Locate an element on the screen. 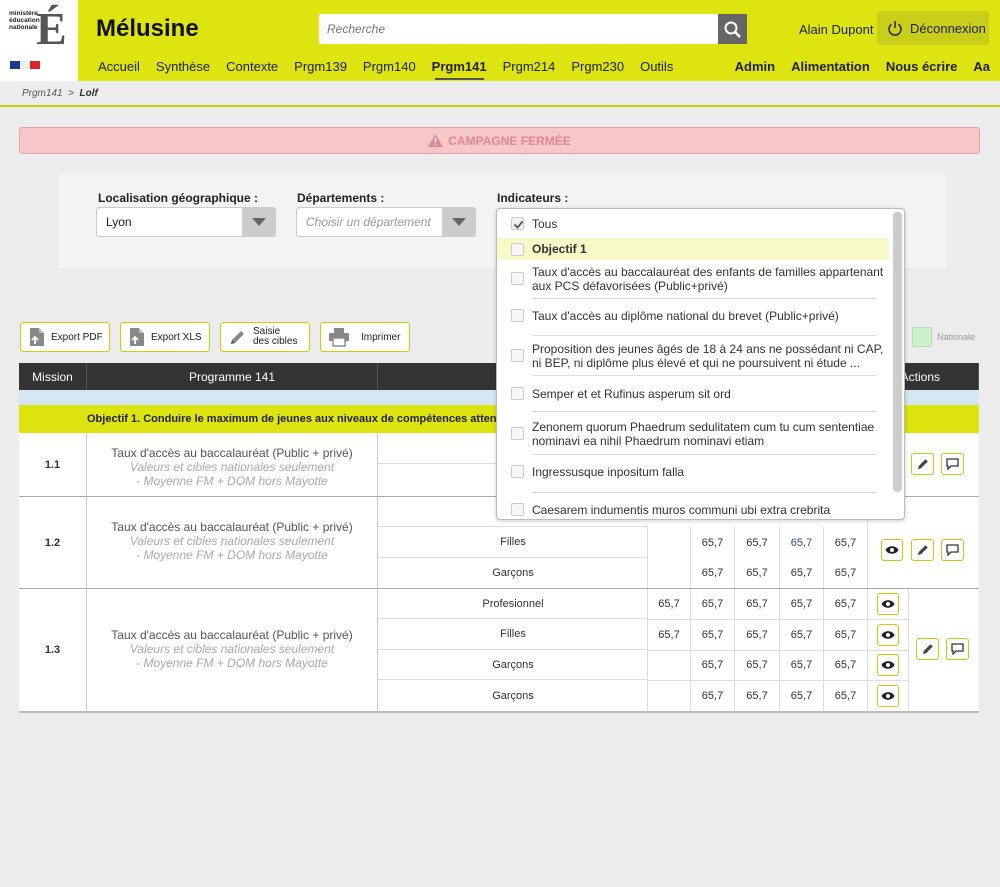 The width and height of the screenshot is (1000, 887). campaign-closed-alert: CAMPAGNE FERMÉE is located at coordinates (499, 140).